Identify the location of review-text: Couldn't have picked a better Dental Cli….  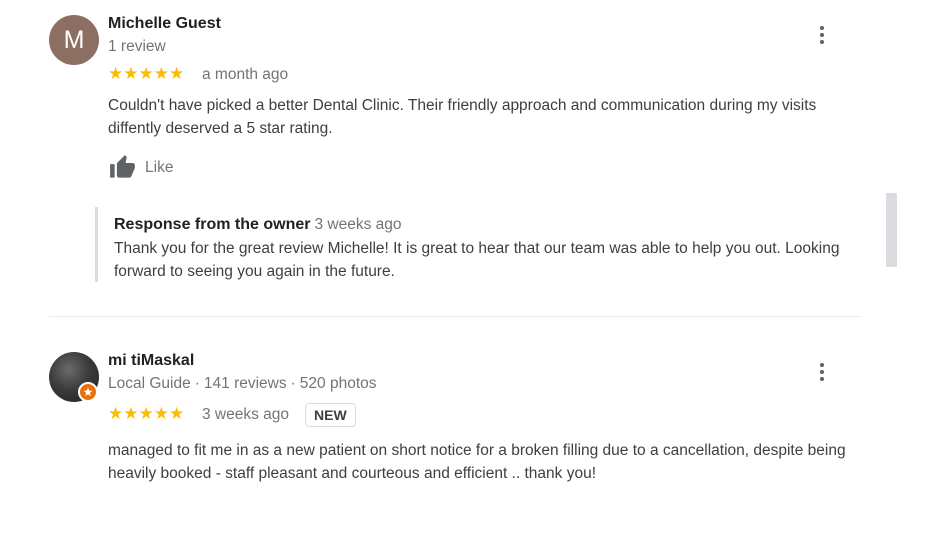
(462, 117).